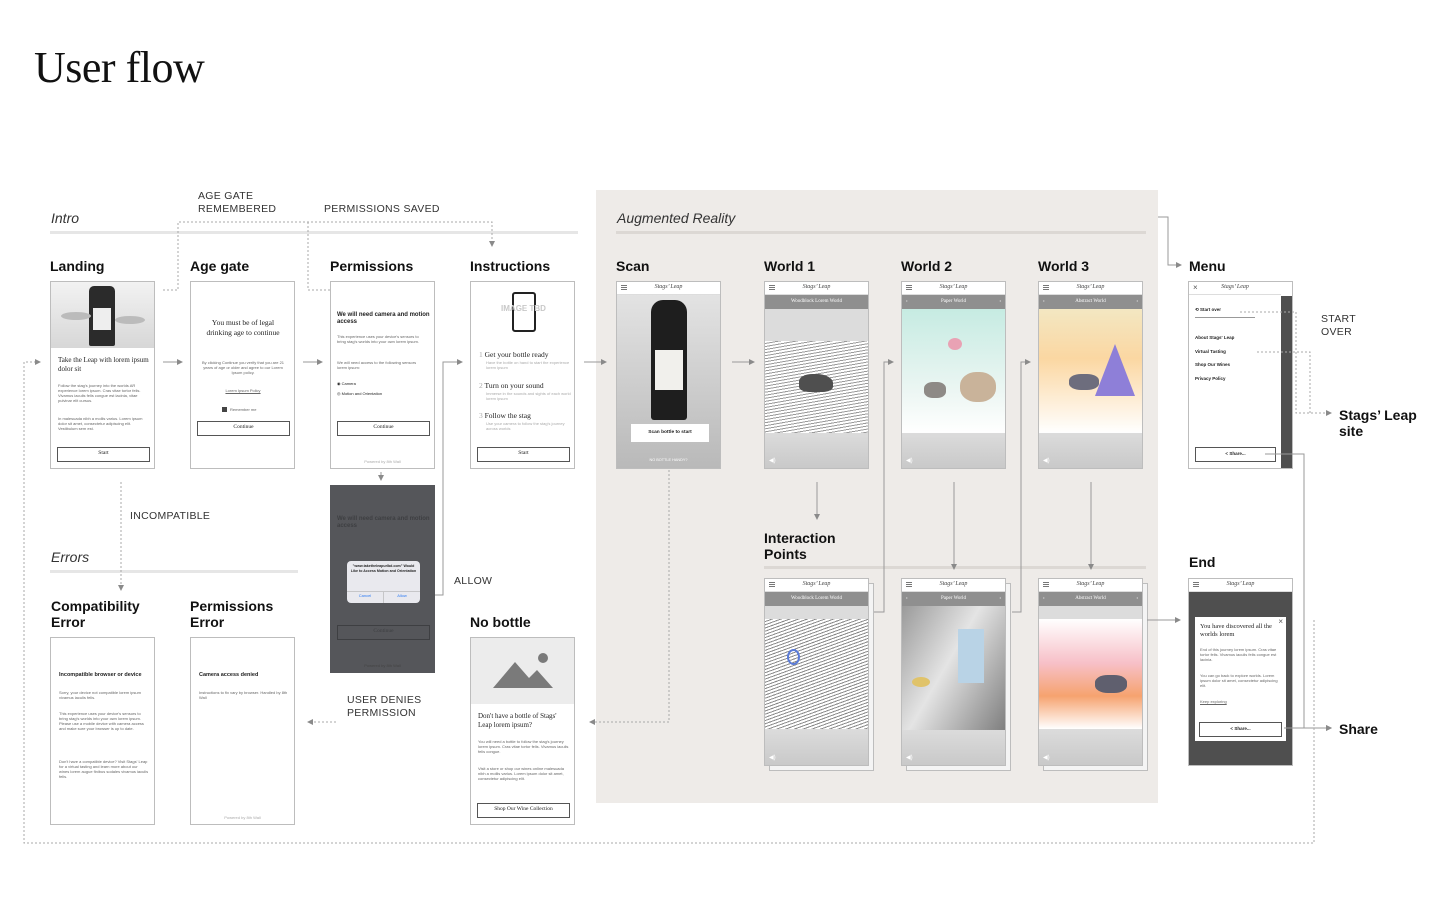 The image size is (1440, 900). I want to click on arrow-menu-share, so click(1298, 592).